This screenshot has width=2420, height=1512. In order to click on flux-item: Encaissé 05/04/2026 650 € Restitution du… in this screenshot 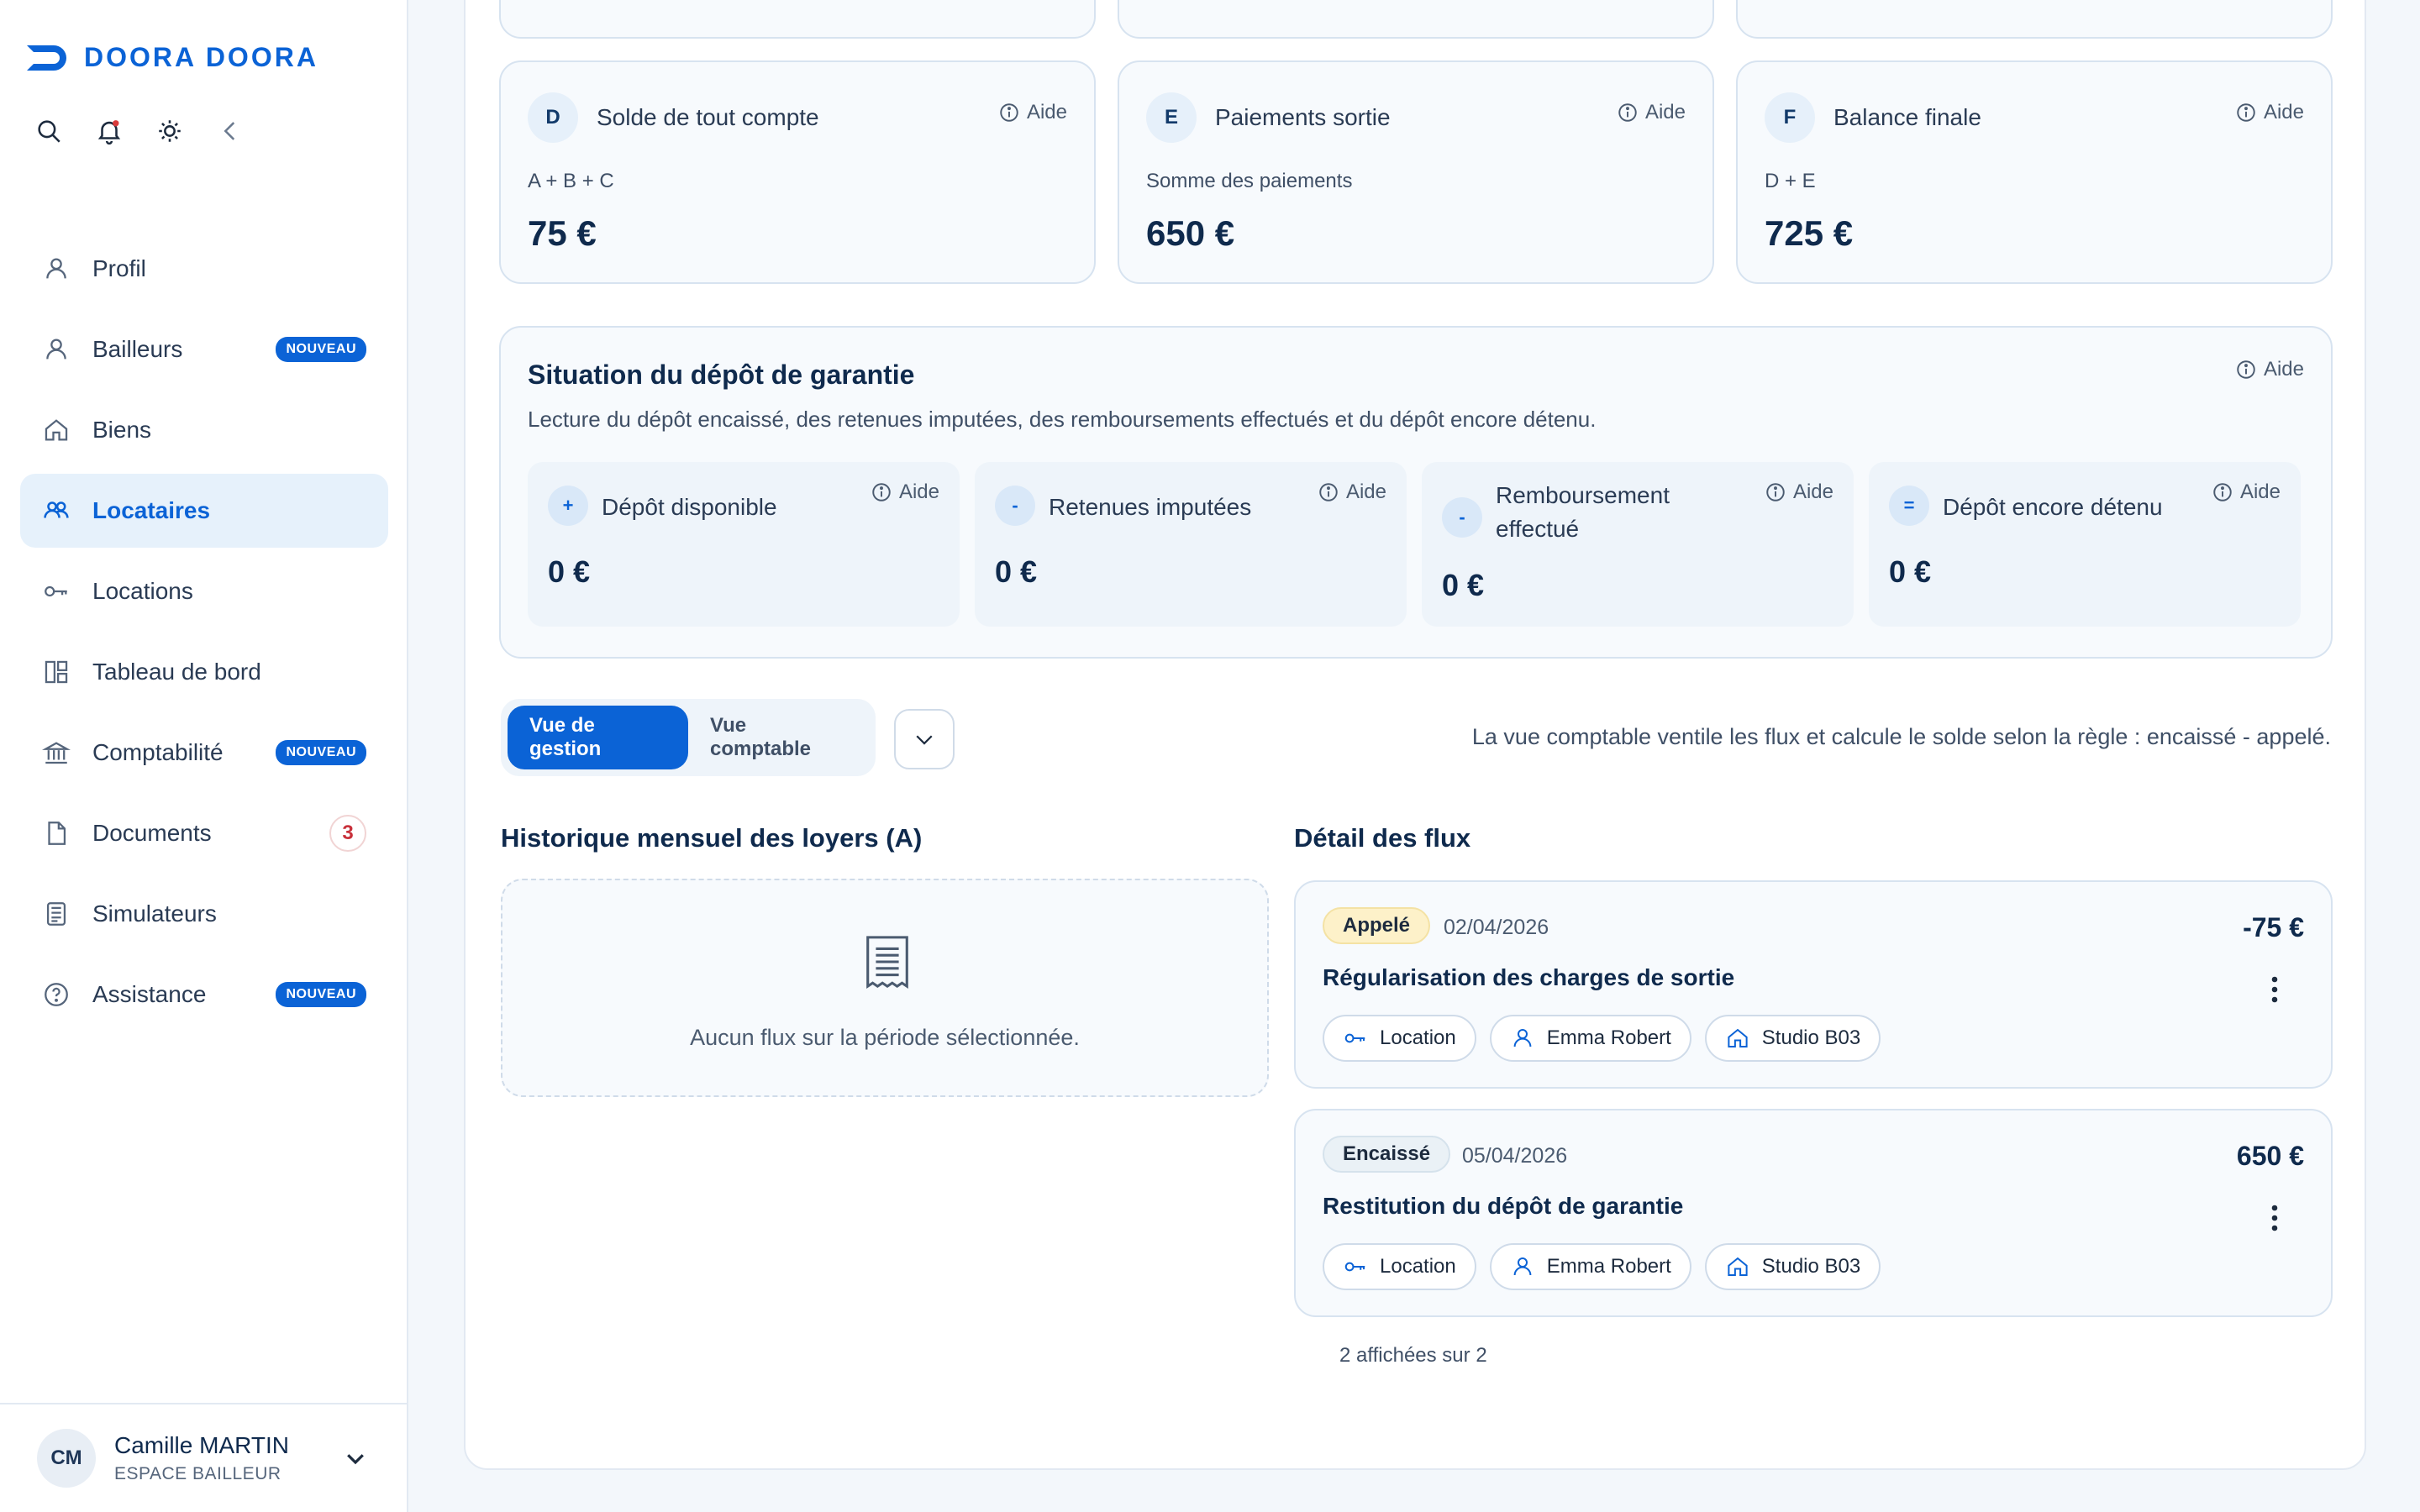, I will do `click(1813, 1213)`.